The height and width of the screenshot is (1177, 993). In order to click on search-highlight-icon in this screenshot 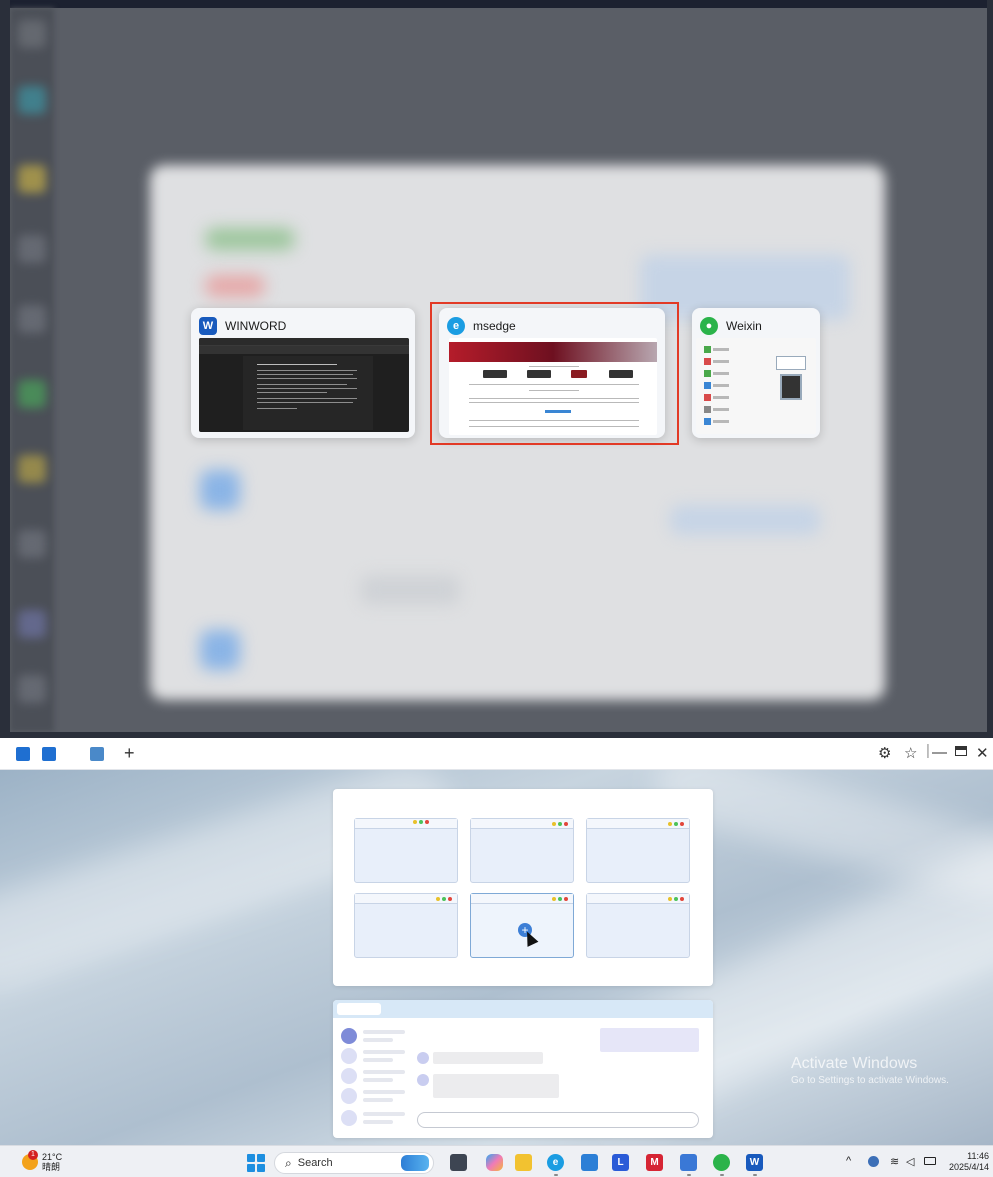, I will do `click(415, 1163)`.